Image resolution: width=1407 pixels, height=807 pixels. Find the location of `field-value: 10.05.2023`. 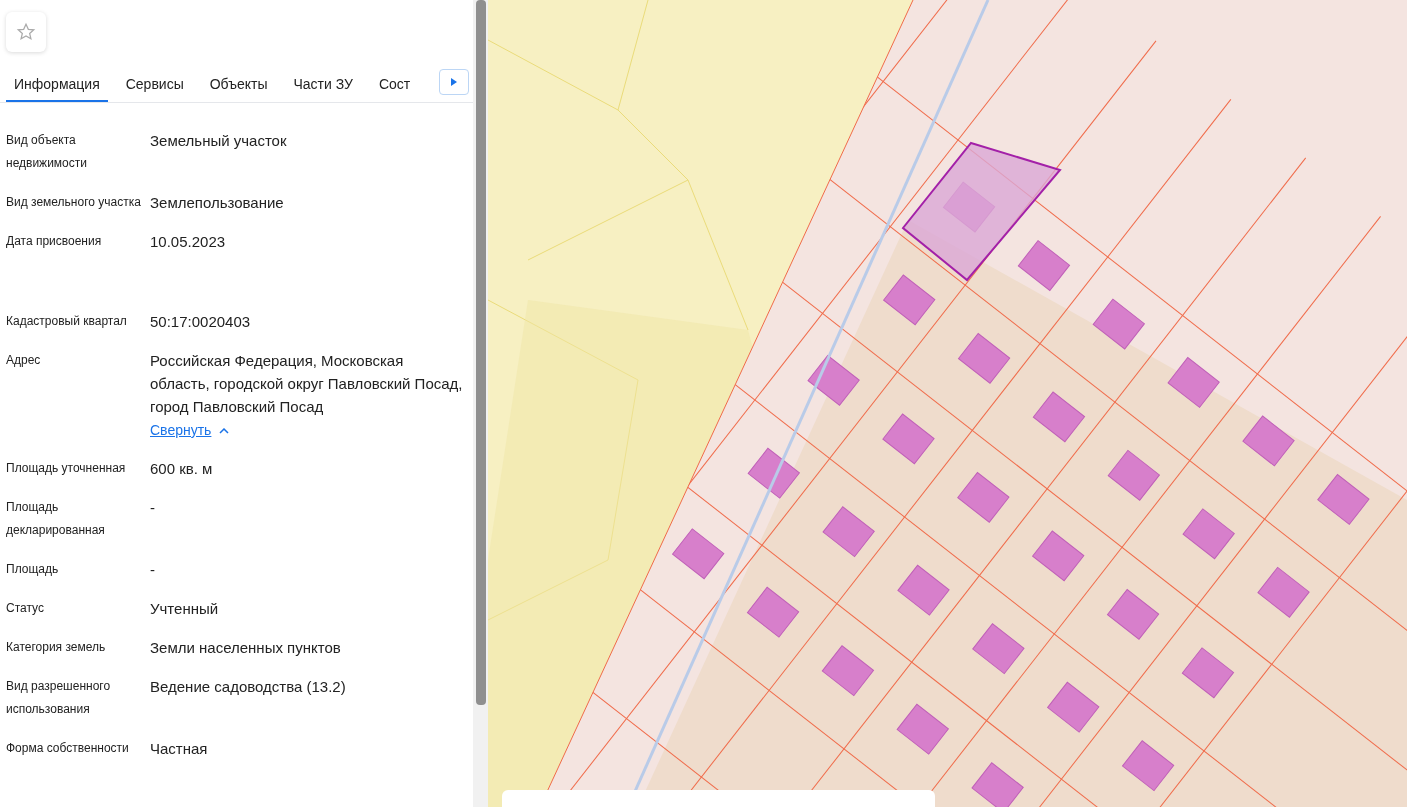

field-value: 10.05.2023 is located at coordinates (188, 242).